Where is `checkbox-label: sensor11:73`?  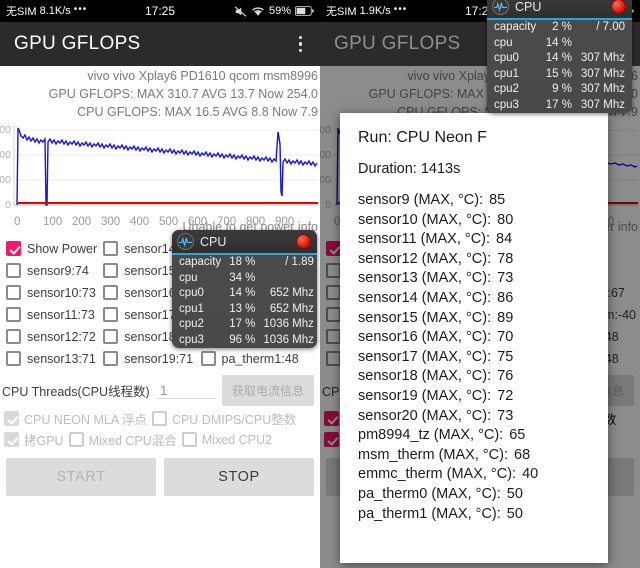 checkbox-label: sensor11:73 is located at coordinates (61, 314).